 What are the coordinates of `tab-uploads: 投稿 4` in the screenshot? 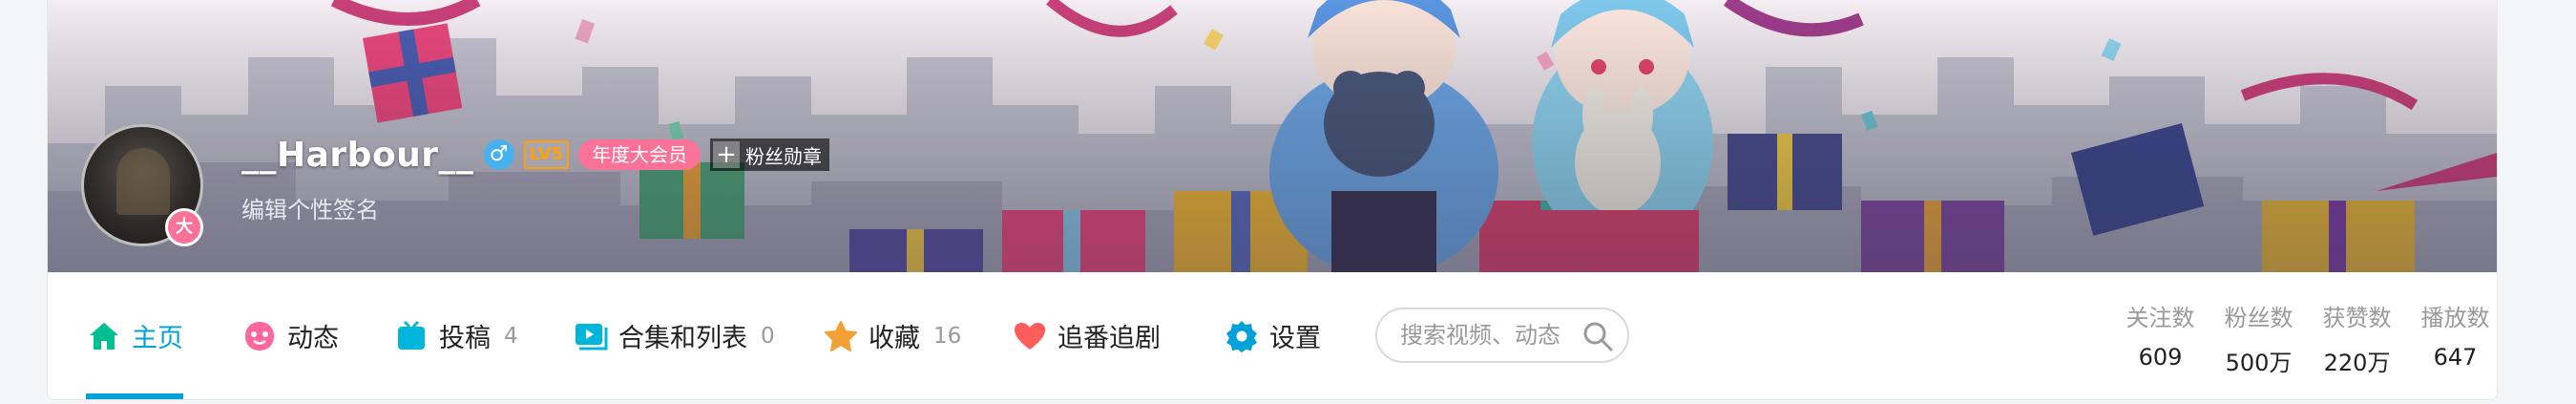 It's located at (455, 336).